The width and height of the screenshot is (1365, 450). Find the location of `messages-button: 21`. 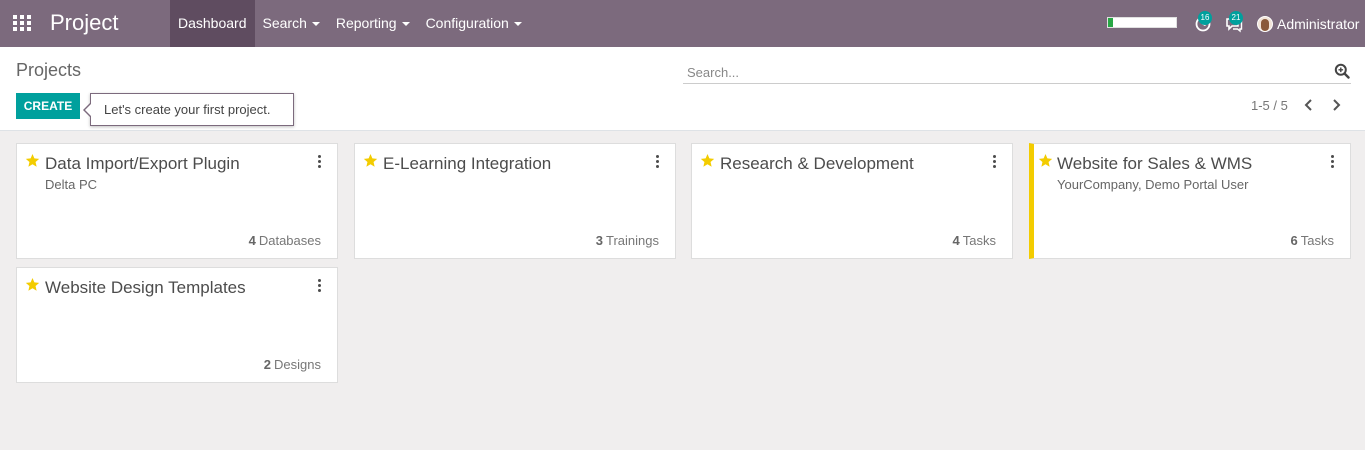

messages-button: 21 is located at coordinates (1234, 22).